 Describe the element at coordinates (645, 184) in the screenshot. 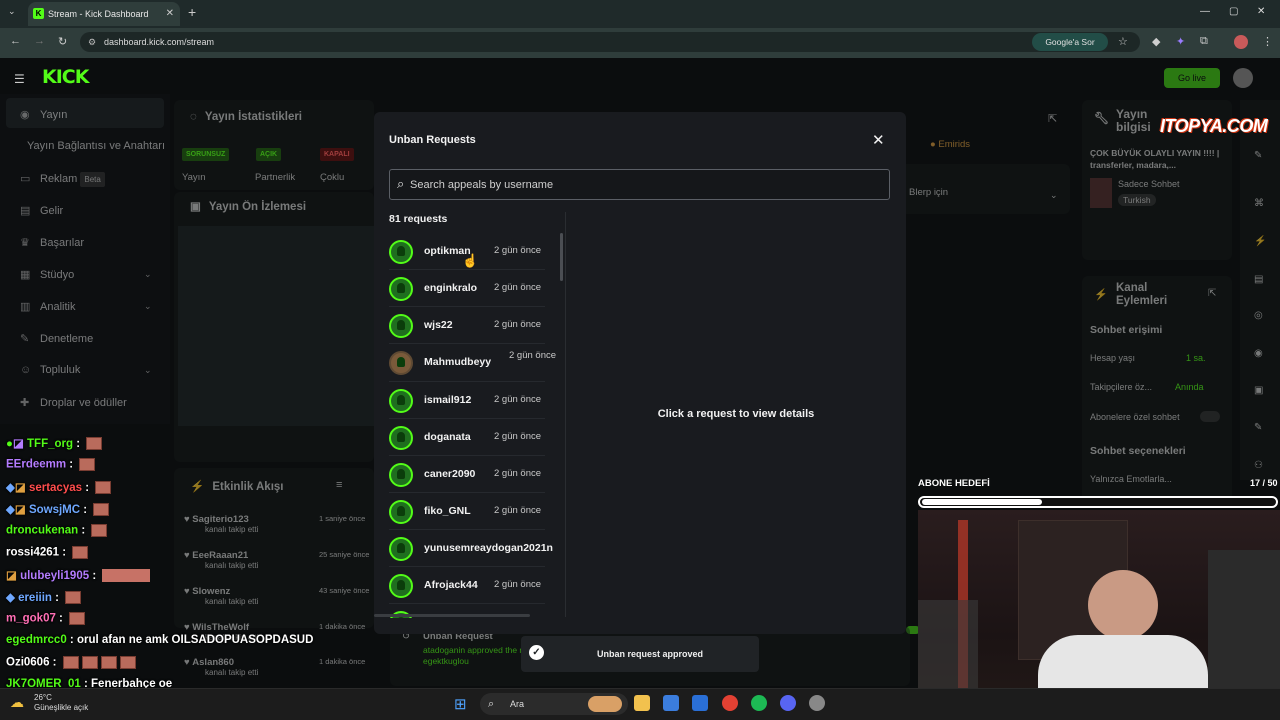

I see `search-input` at that location.